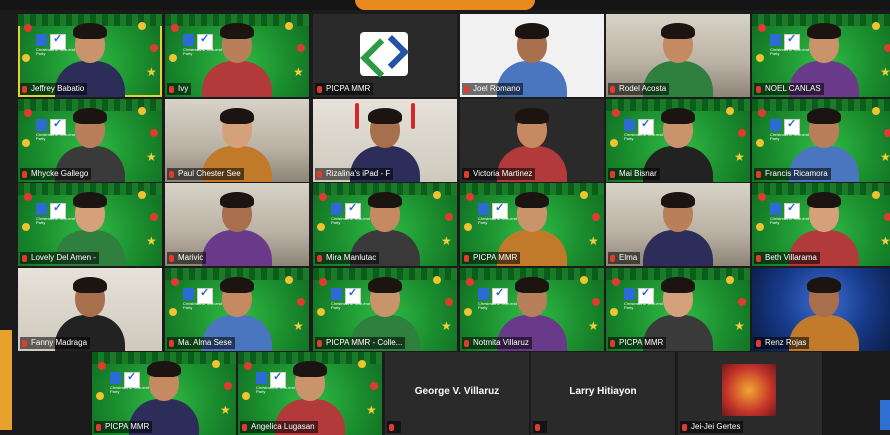 This screenshot has height=435, width=890. I want to click on participant-nameplate, so click(394, 427).